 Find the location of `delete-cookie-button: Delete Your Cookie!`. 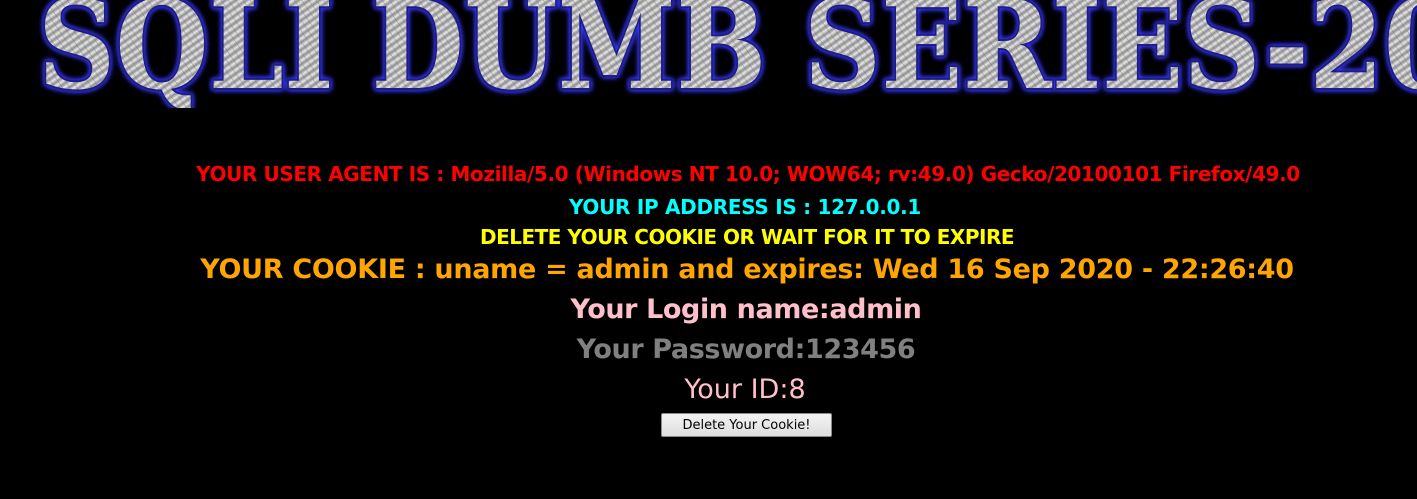

delete-cookie-button: Delete Your Cookie! is located at coordinates (746, 425).